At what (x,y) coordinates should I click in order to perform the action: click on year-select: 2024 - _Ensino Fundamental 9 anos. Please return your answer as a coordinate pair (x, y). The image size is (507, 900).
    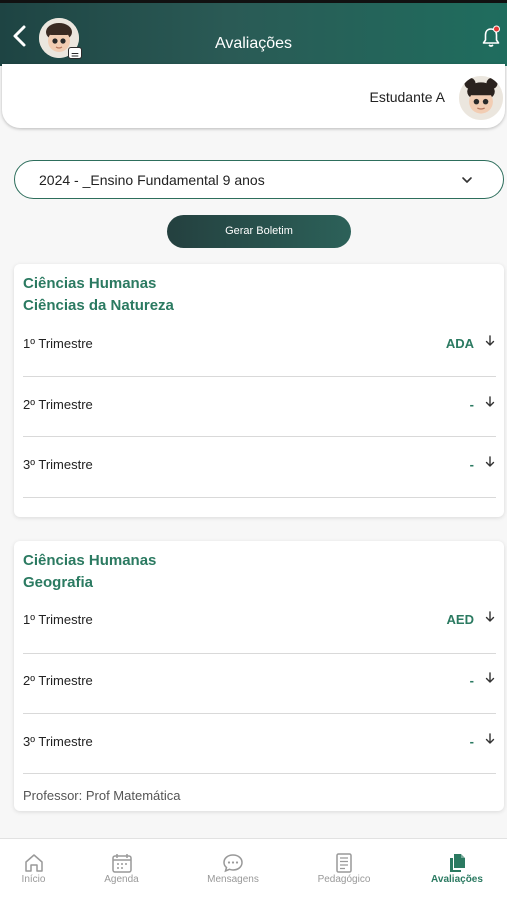
    Looking at the image, I should click on (259, 179).